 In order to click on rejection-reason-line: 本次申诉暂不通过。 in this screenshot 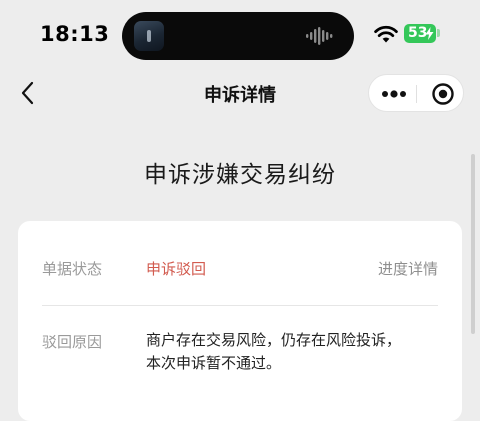, I will do `click(214, 363)`.